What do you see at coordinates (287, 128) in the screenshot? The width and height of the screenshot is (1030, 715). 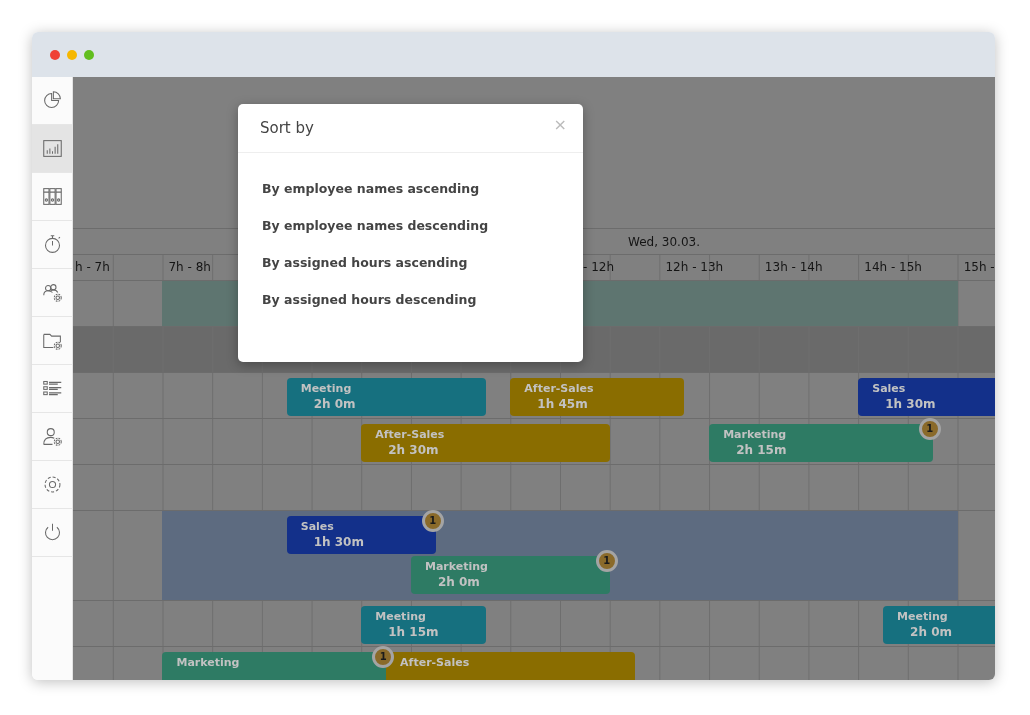 I see `dialog-title: Sort by` at bounding box center [287, 128].